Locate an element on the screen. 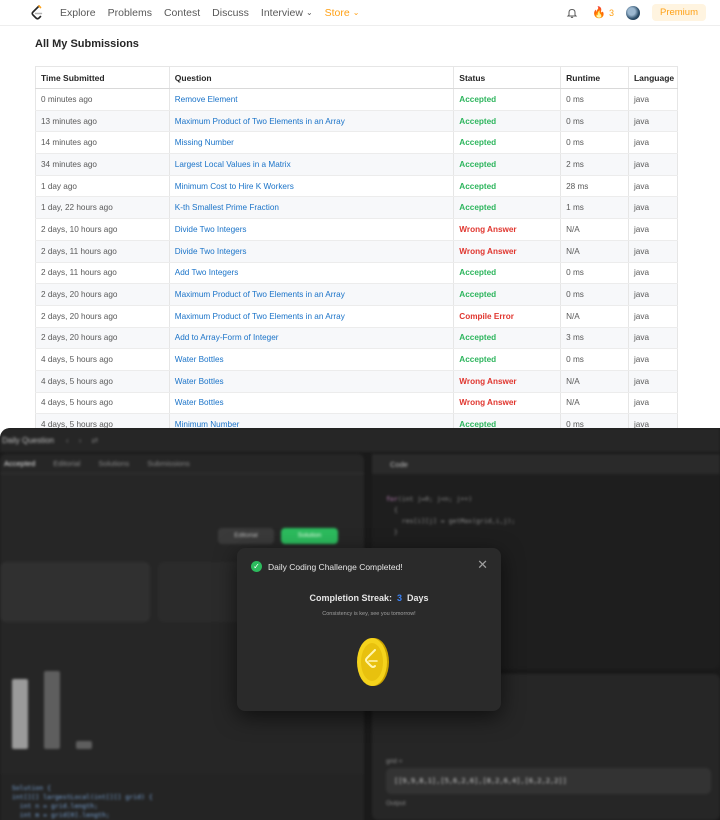 This screenshot has height=820, width=720. completion-streak: Completion Streak: 3 Days is located at coordinates (369, 598).